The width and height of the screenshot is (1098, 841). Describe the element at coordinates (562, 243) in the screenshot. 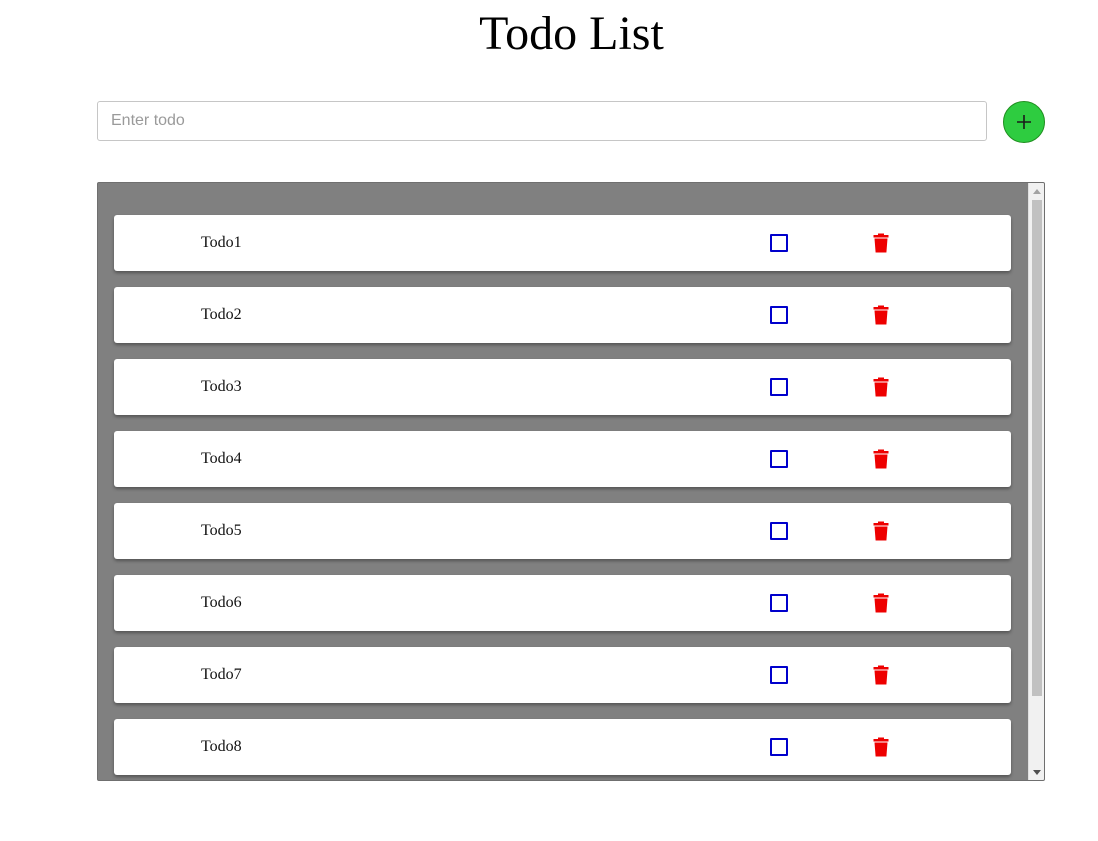

I see `list-item: Todo1` at that location.